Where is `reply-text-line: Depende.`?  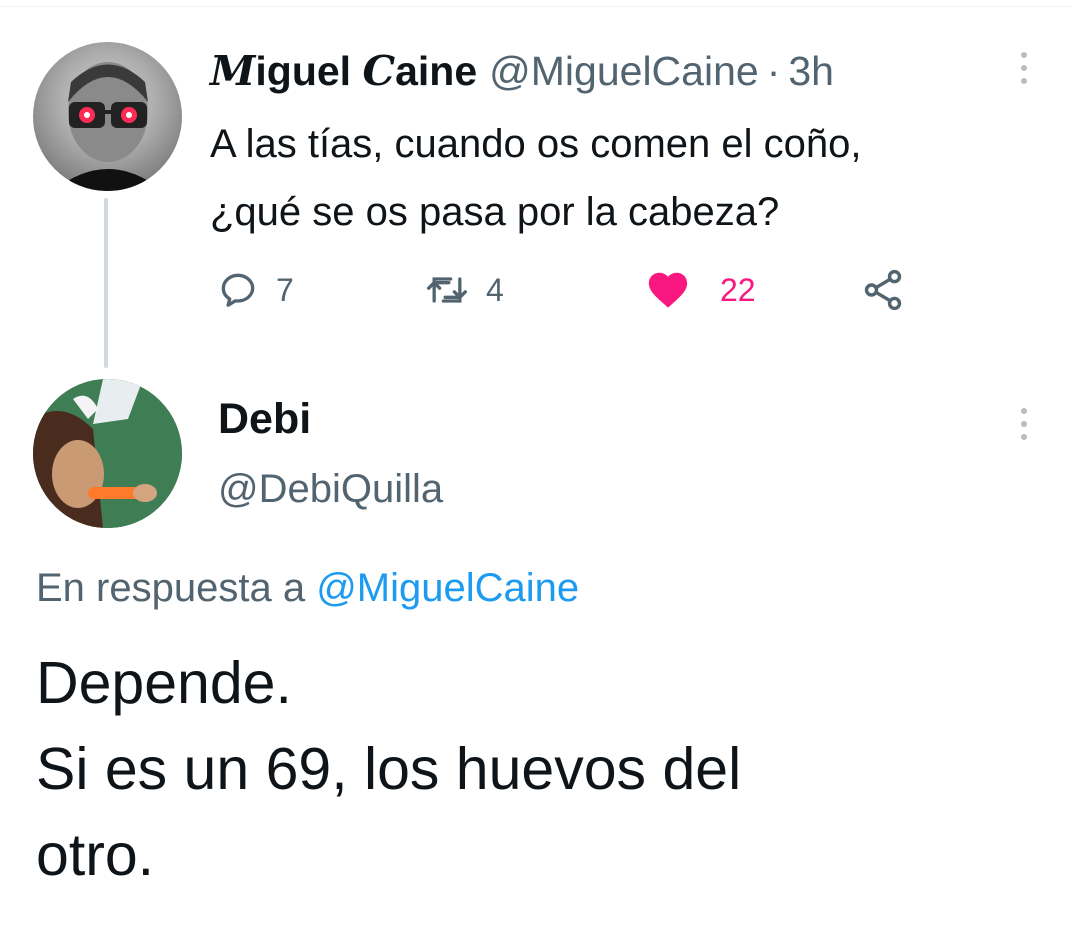 reply-text-line: Depende. is located at coordinates (164, 683).